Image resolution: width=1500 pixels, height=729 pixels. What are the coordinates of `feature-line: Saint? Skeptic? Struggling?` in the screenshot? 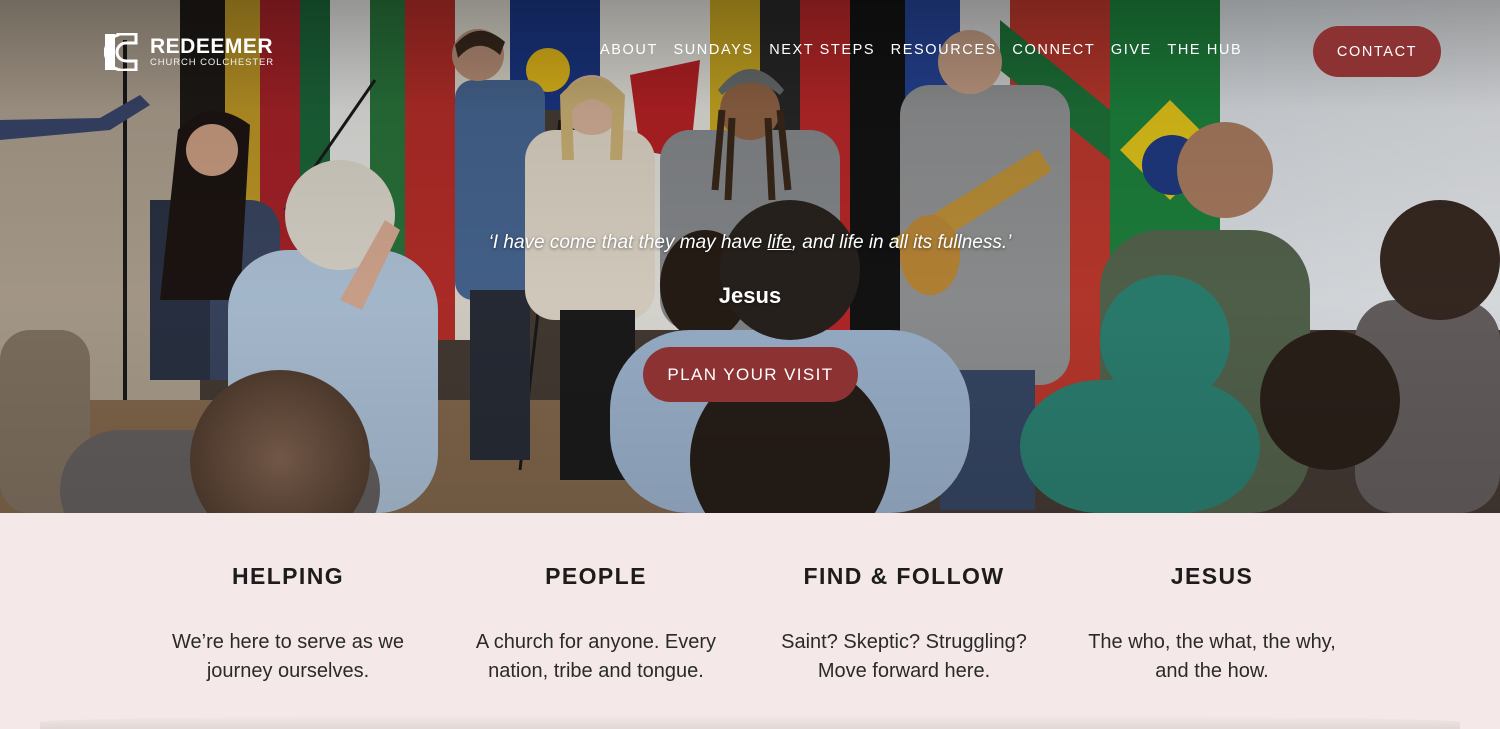 It's located at (904, 642).